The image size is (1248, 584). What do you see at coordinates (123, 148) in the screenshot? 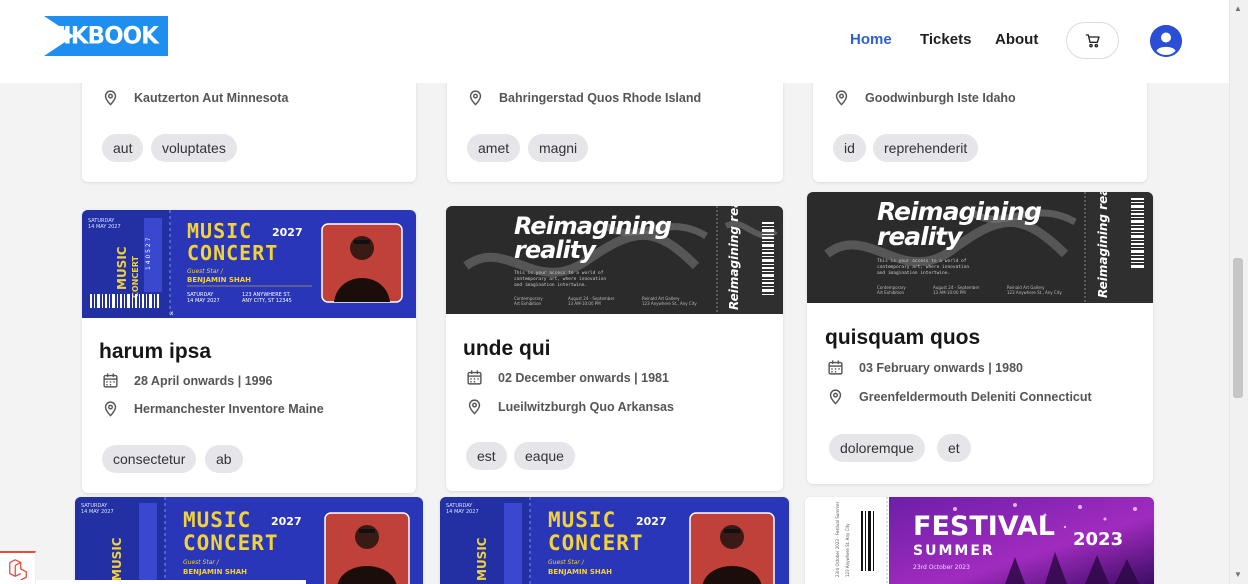
I see `event-tag: aut` at bounding box center [123, 148].